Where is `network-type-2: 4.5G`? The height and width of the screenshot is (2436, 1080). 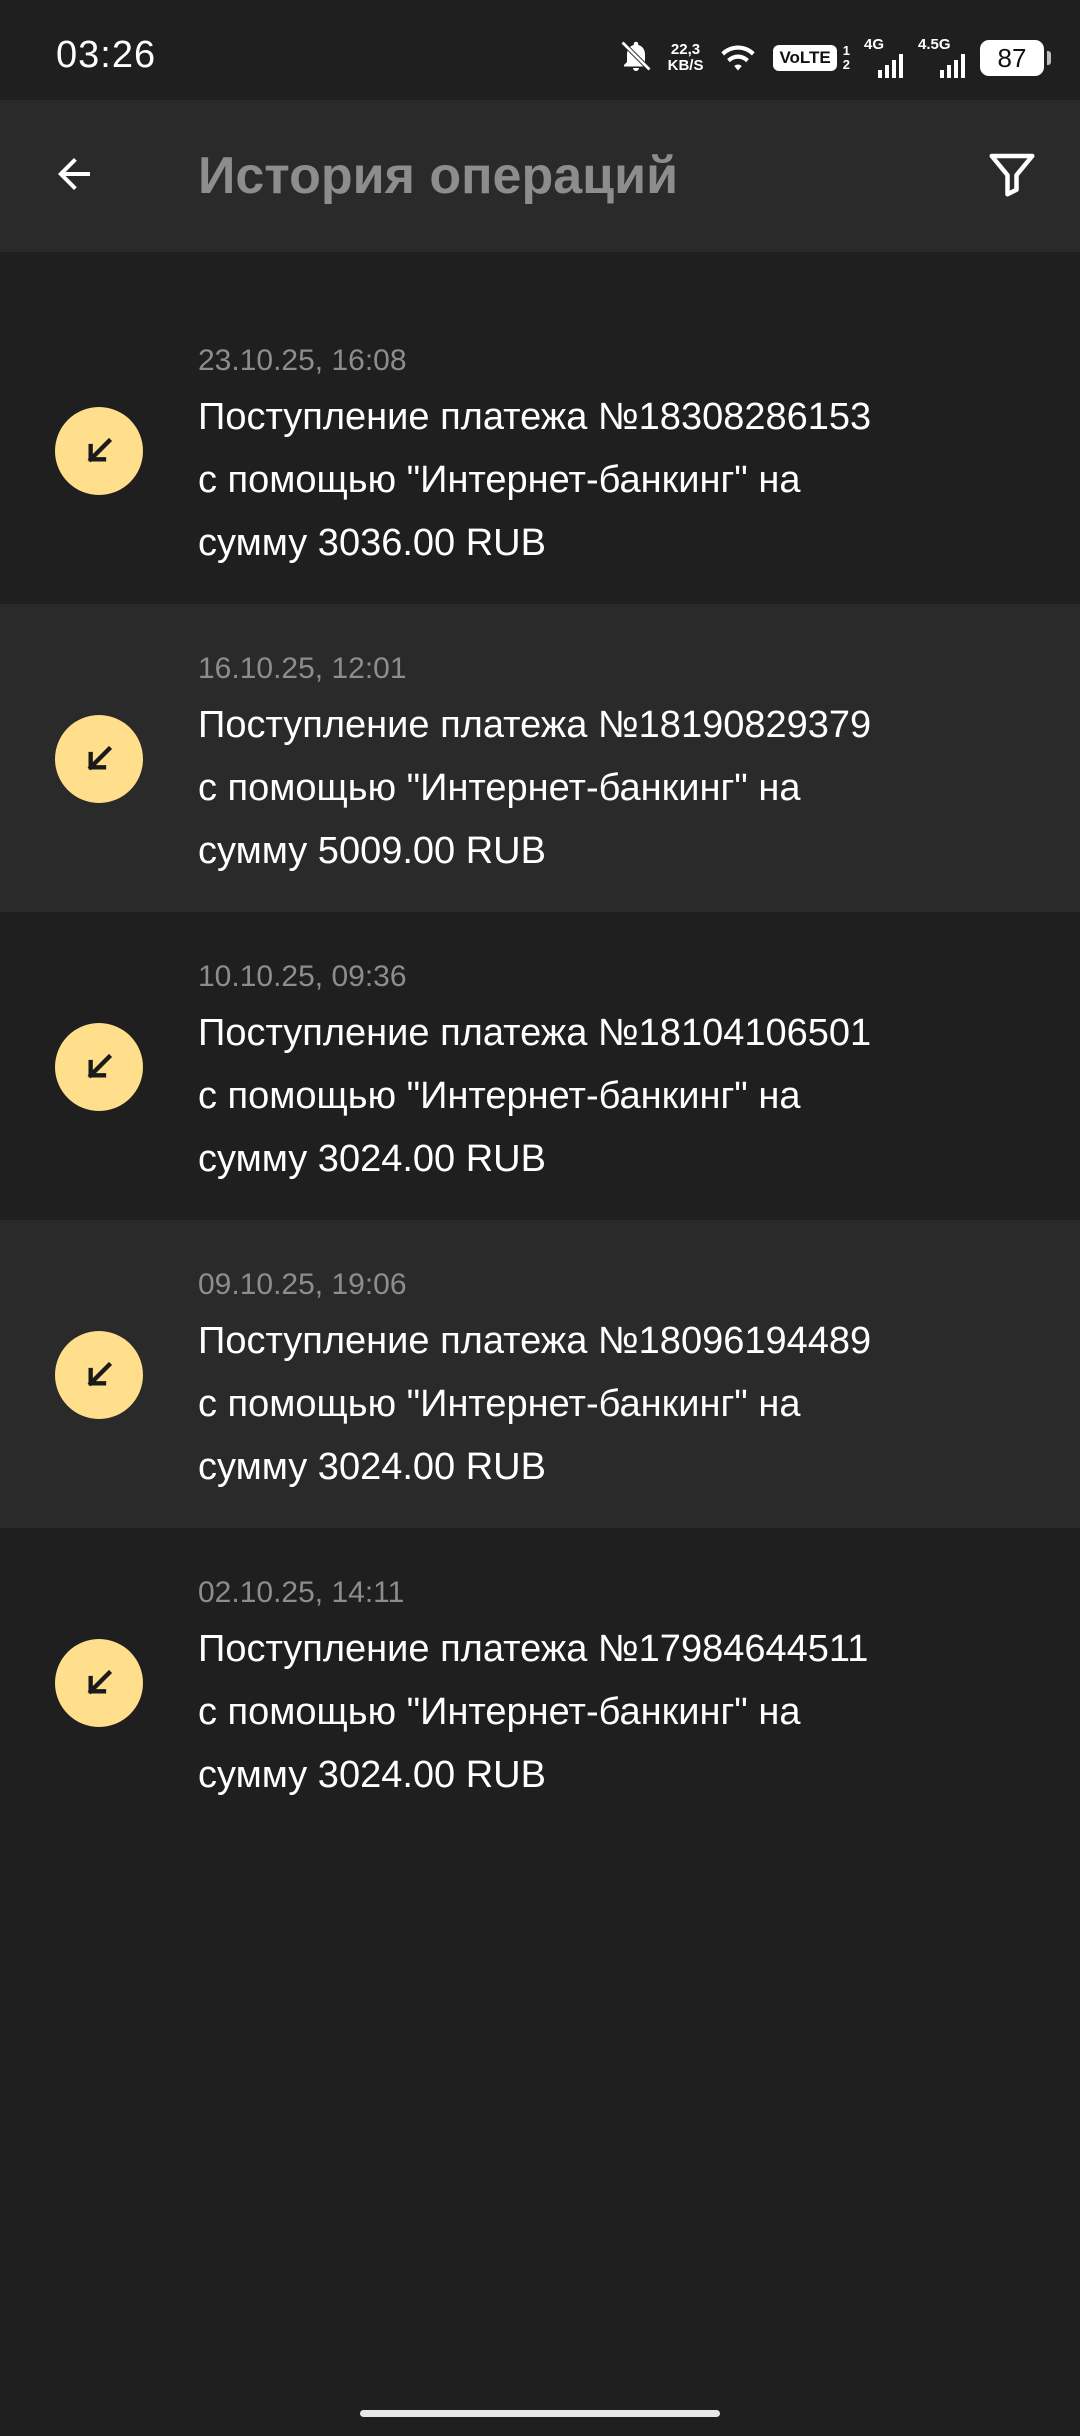
network-type-2: 4.5G is located at coordinates (934, 44).